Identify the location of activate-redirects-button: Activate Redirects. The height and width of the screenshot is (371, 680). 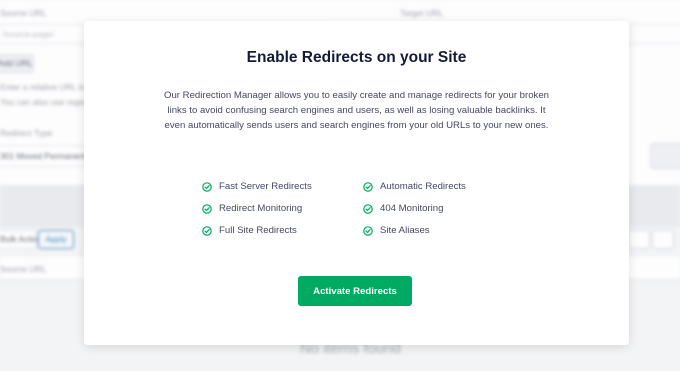
(355, 291).